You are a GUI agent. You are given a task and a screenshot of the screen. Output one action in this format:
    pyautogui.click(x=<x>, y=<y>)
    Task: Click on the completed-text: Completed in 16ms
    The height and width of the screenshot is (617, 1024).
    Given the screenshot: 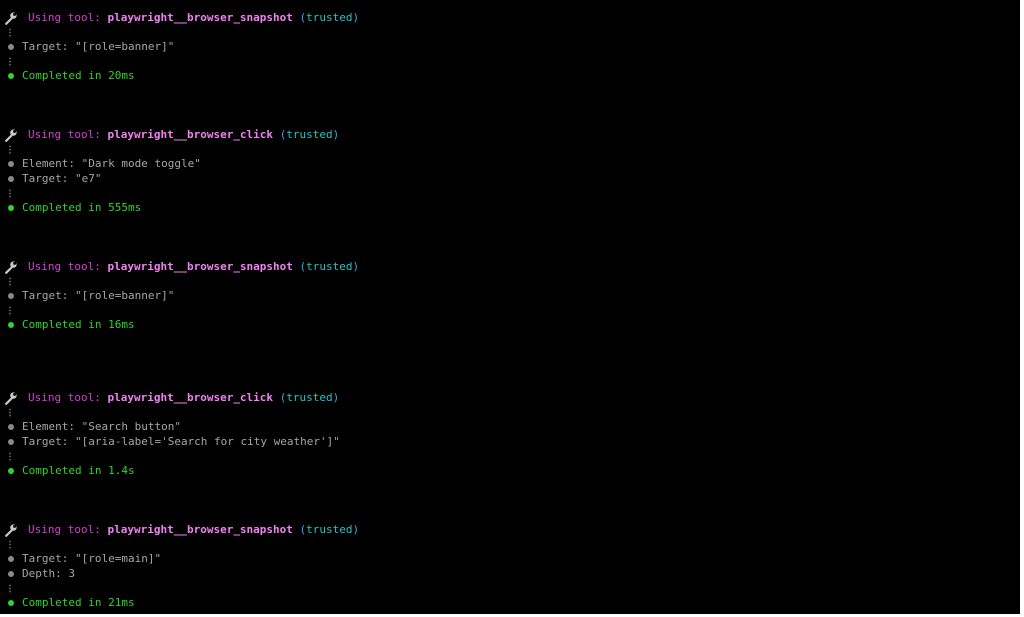 What is the action you would take?
    pyautogui.click(x=78, y=324)
    